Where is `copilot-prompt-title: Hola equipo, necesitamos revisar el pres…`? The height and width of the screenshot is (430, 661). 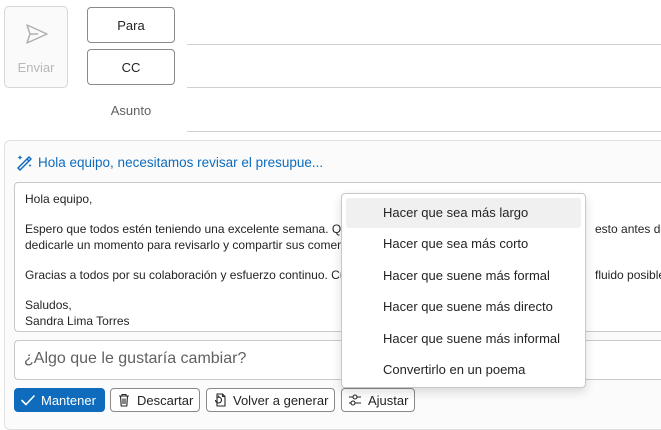
copilot-prompt-title: Hola equipo, necesitamos revisar el pres… is located at coordinates (180, 162).